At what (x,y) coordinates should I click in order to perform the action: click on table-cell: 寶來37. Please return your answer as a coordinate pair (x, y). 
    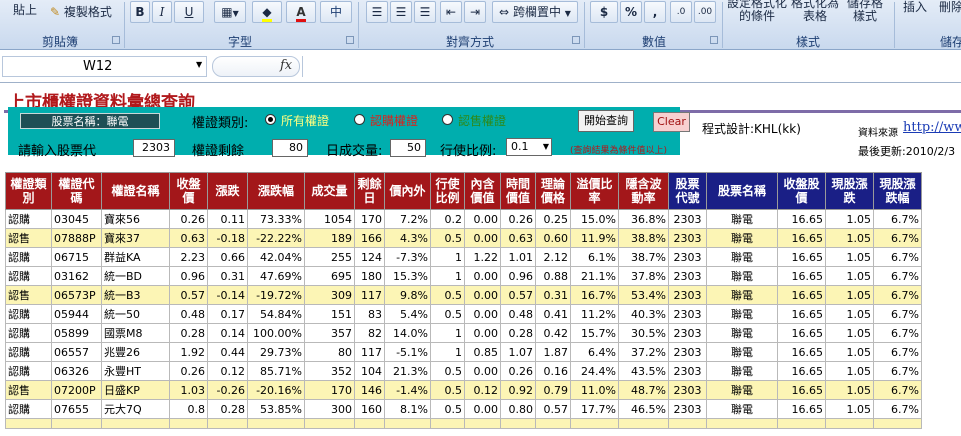
    Looking at the image, I should click on (135, 238).